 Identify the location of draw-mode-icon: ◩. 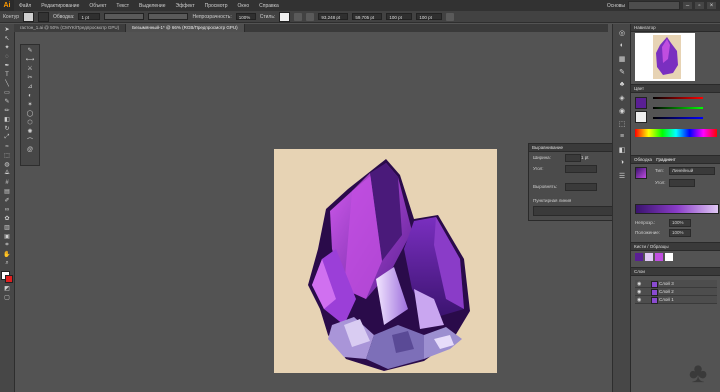
(7, 288).